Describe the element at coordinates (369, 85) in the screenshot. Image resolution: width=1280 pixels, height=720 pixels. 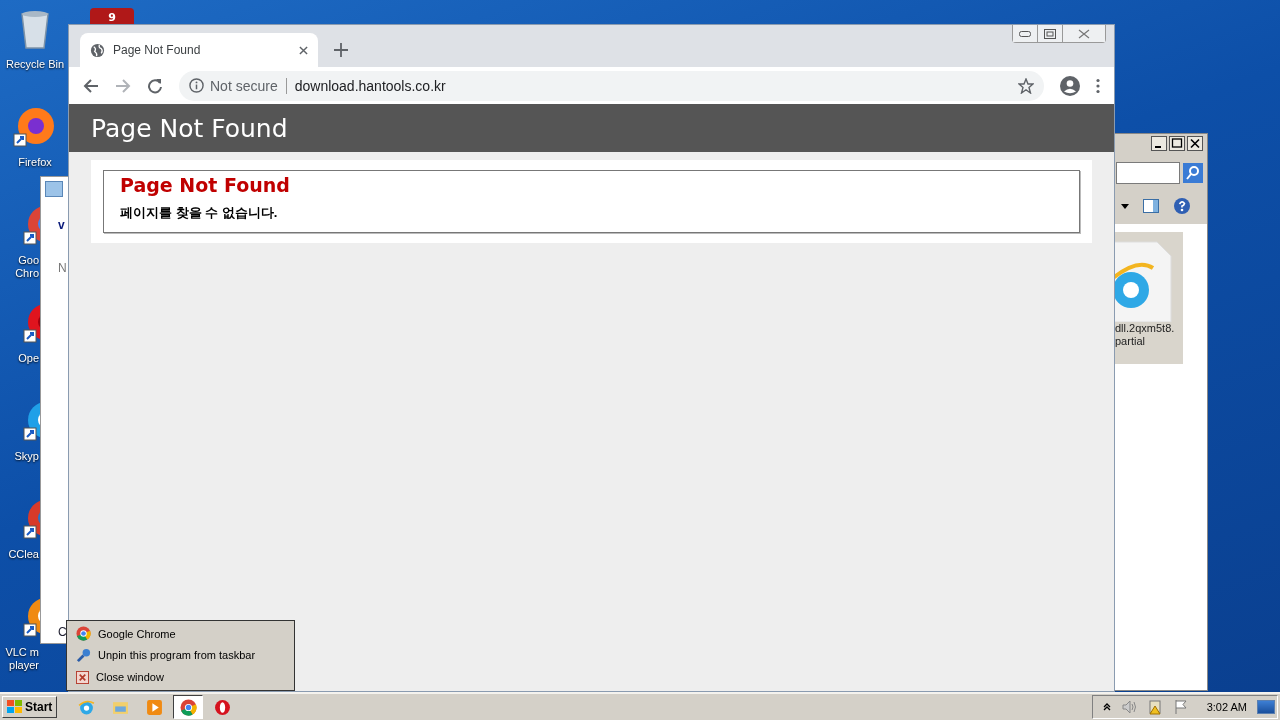
I see `url-text: download.hantools.co.kr` at that location.